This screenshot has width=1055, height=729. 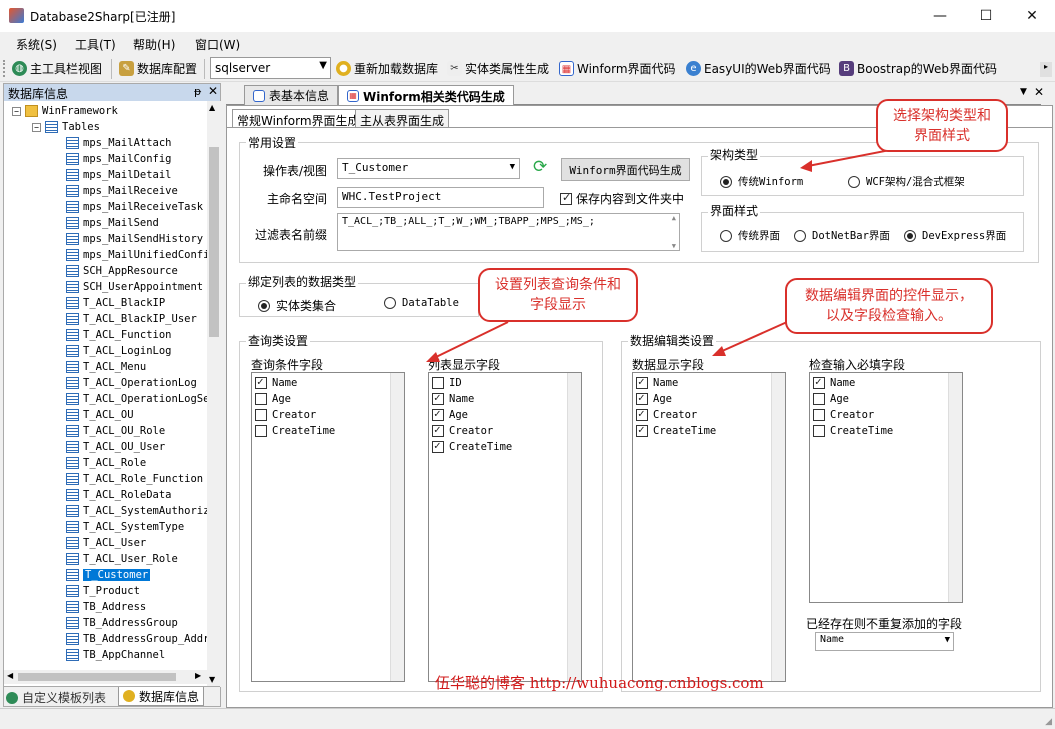 What do you see at coordinates (889, 306) in the screenshot?
I see `callout-edit-fields: 数据编辑界面的控件显示，以及字段检查输入。` at bounding box center [889, 306].